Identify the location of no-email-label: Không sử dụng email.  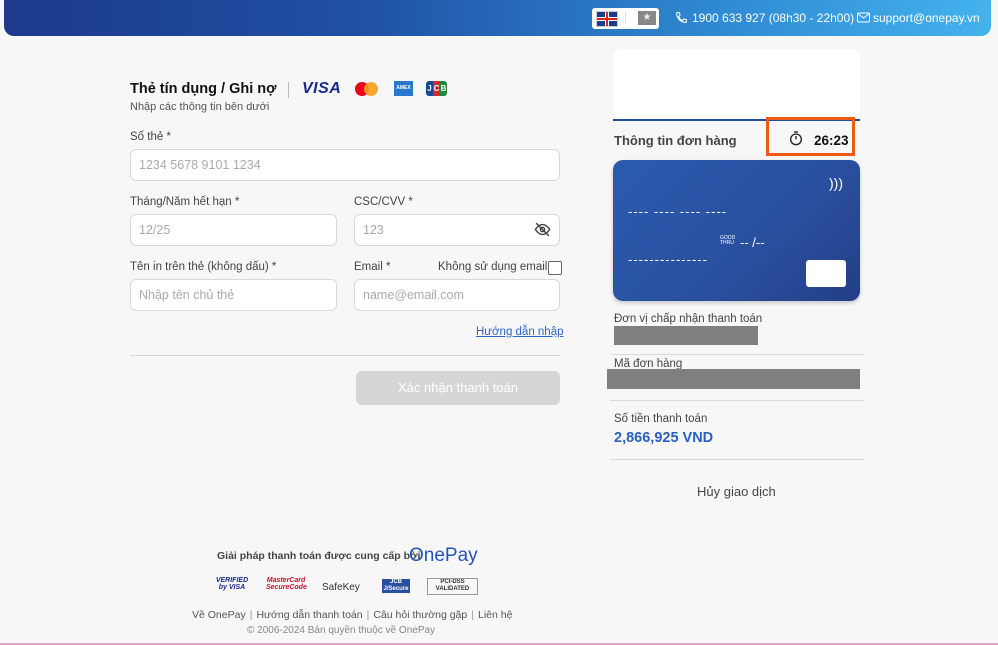
(493, 267).